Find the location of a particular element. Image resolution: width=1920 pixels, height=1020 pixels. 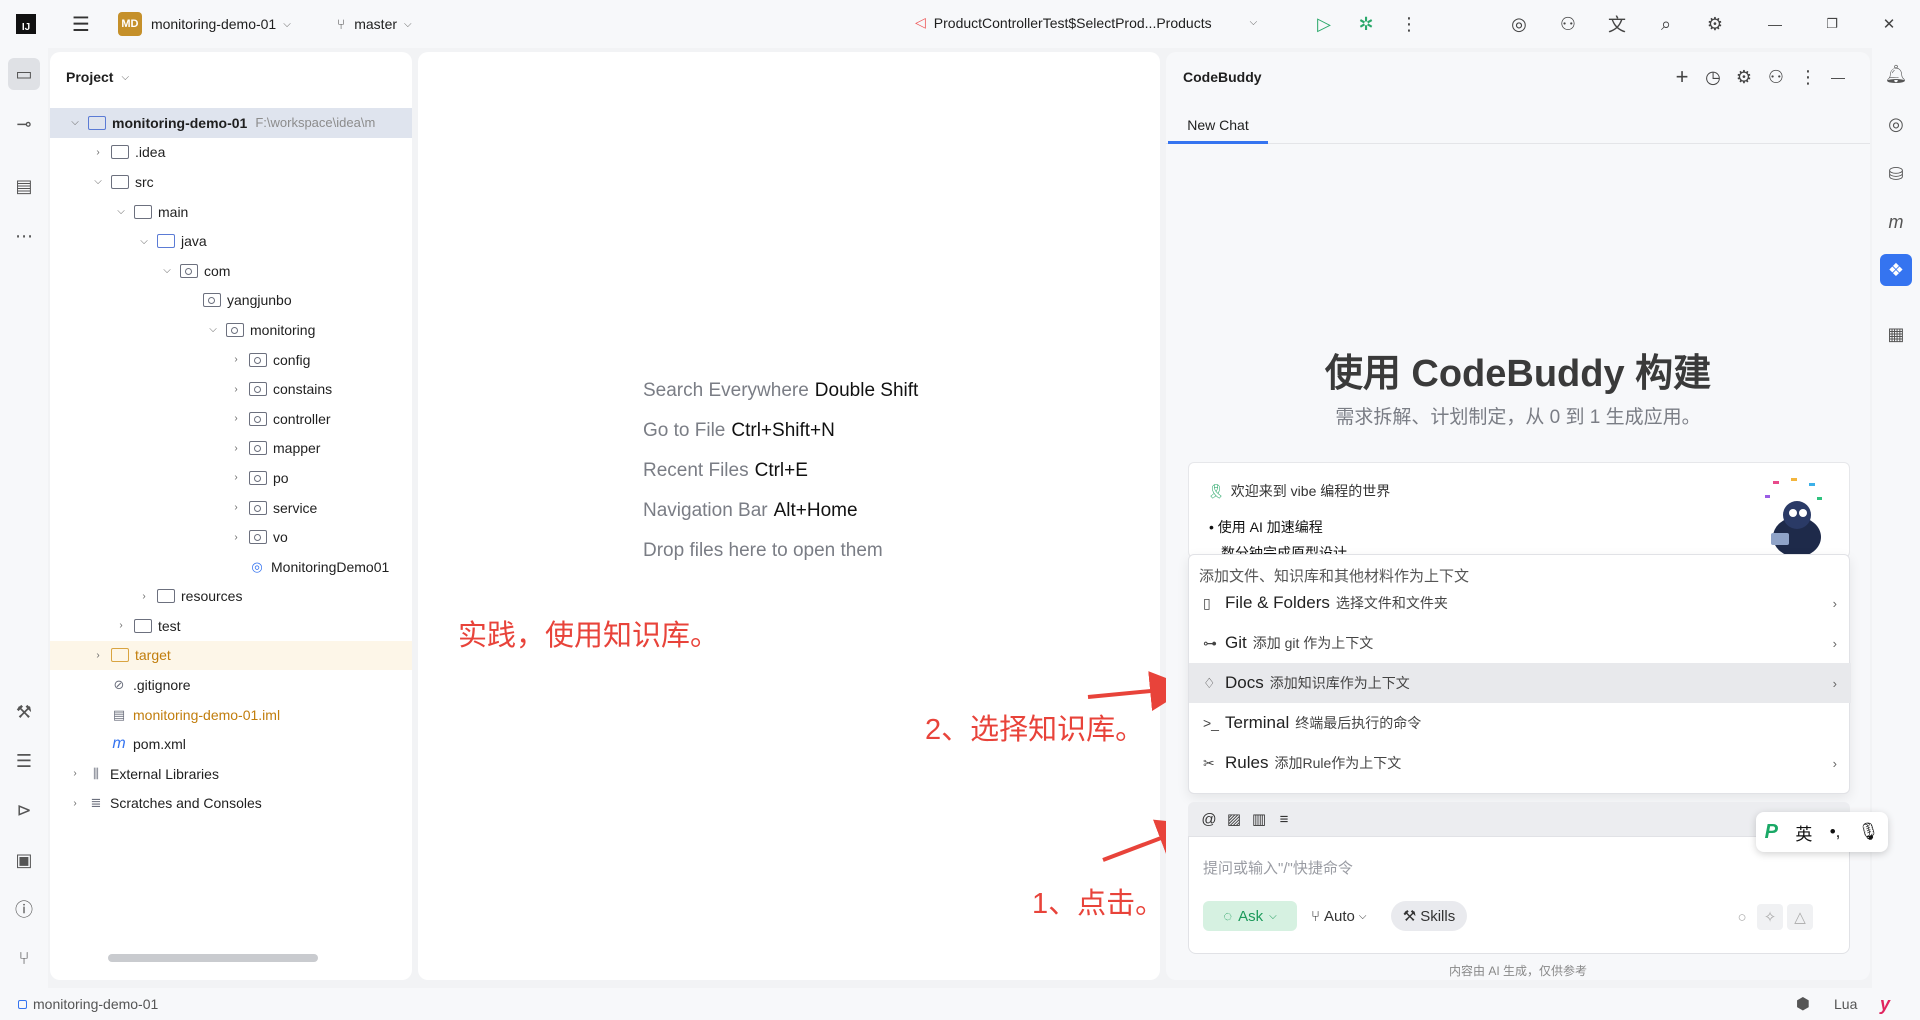

ask-mode-button: ◌ Ask ⌵ is located at coordinates (1250, 916).